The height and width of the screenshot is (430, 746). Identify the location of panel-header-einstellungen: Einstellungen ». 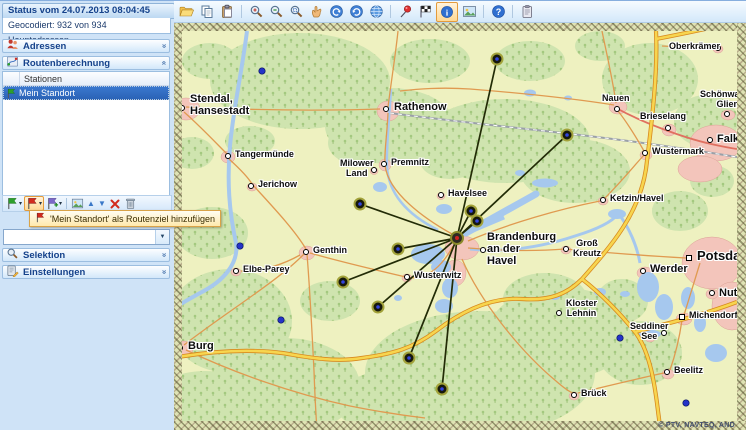
(86, 272).